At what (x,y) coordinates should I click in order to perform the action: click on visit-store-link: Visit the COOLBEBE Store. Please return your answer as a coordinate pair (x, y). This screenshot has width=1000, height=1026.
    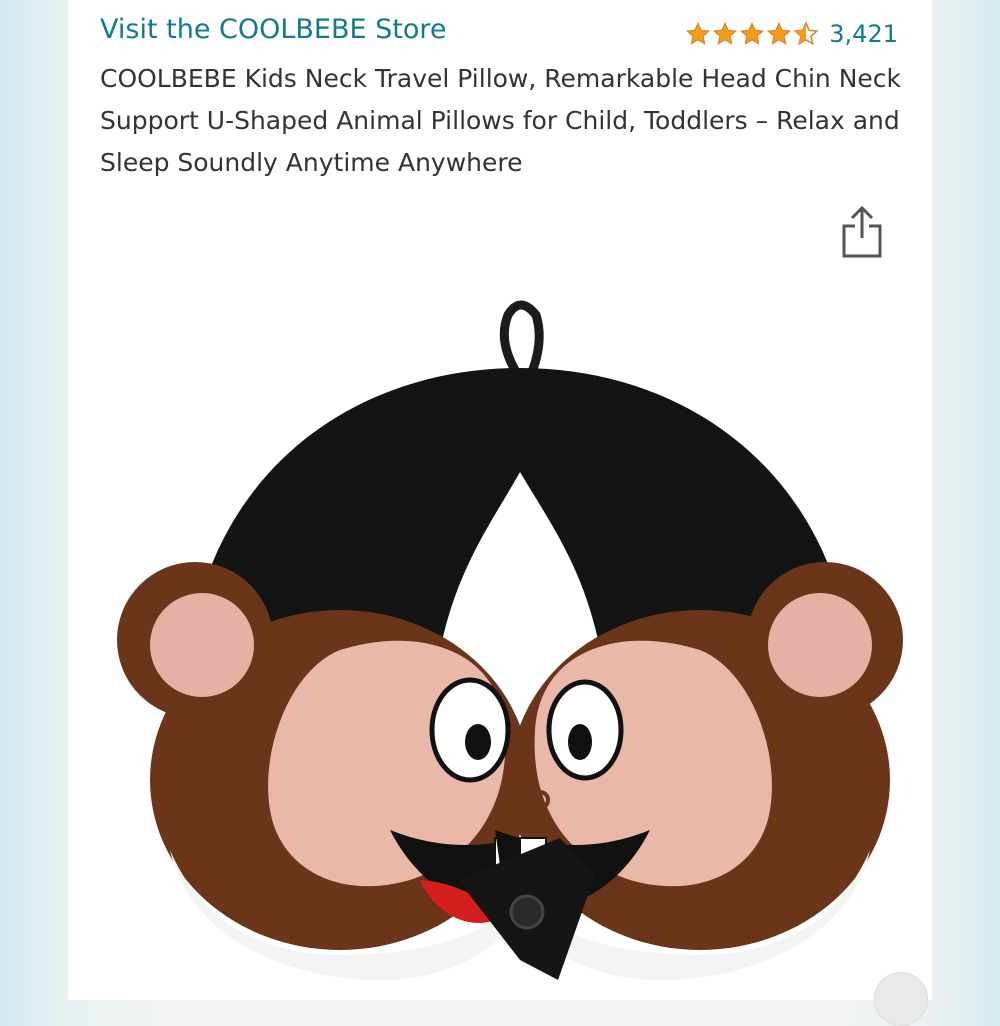
    Looking at the image, I should click on (273, 29).